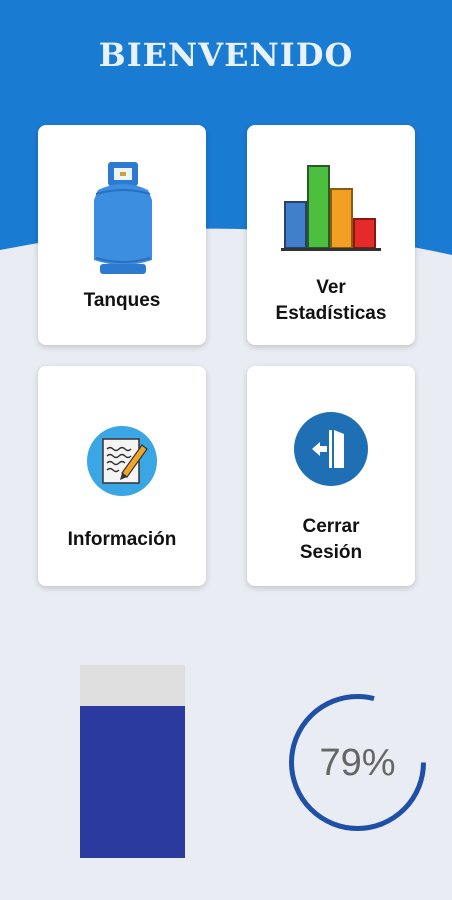  Describe the element at coordinates (132, 781) in the screenshot. I see `tank-level-fill` at that location.